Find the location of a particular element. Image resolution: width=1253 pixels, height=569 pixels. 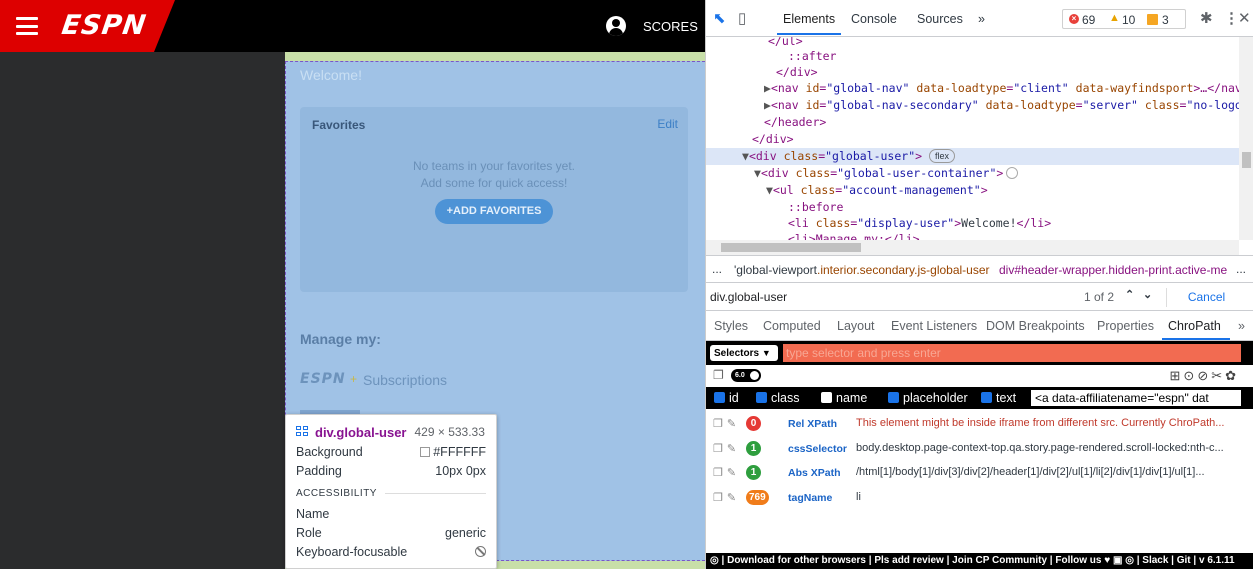

version-toggle: 6.0 is located at coordinates (746, 375).